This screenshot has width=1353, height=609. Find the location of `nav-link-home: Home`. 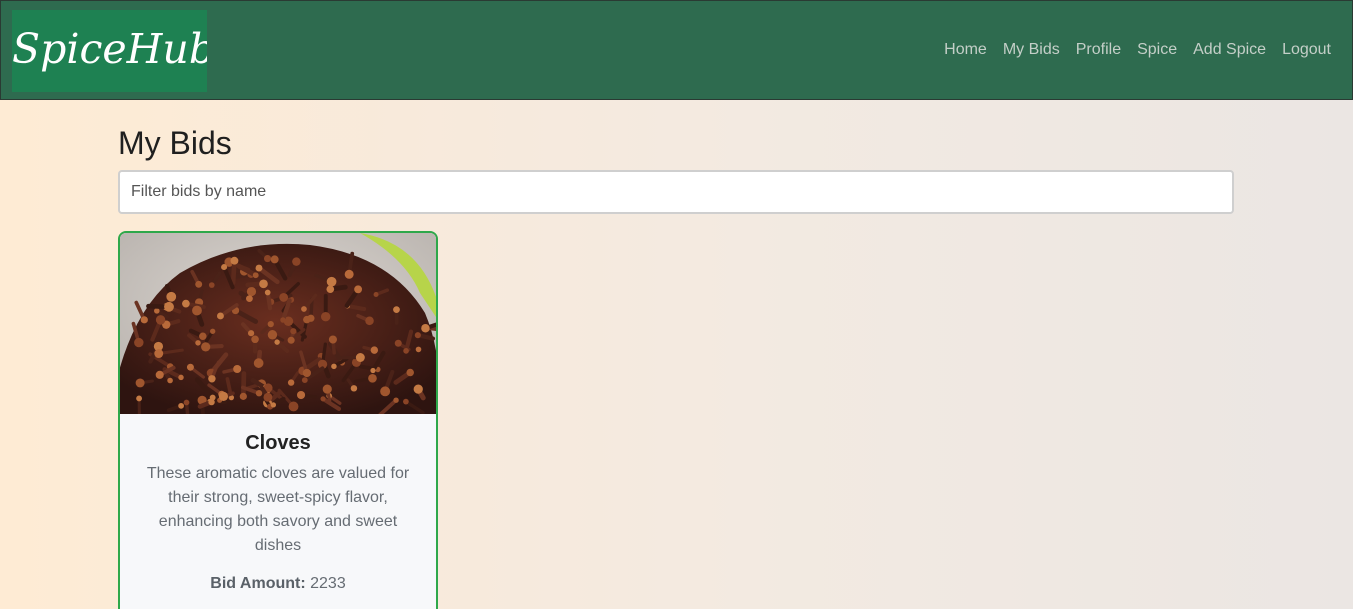

nav-link-home: Home is located at coordinates (965, 50).